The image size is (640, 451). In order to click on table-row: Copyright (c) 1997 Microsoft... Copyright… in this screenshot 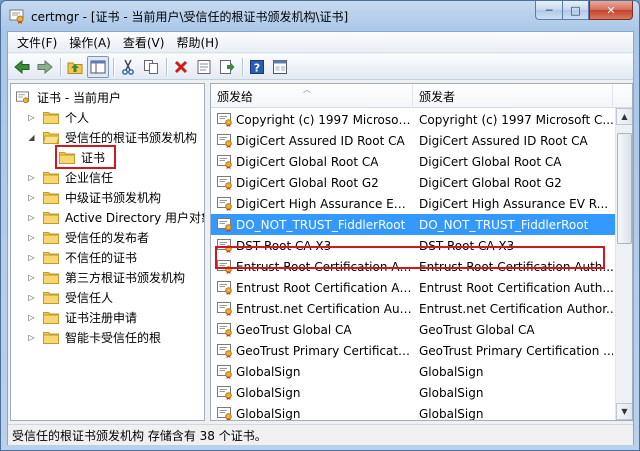, I will do `click(413, 119)`.